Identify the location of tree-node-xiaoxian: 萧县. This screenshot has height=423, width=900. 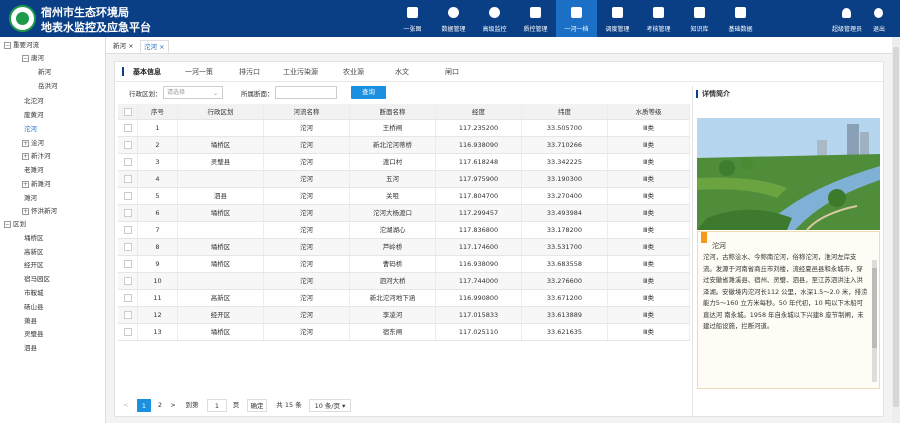
(30, 321).